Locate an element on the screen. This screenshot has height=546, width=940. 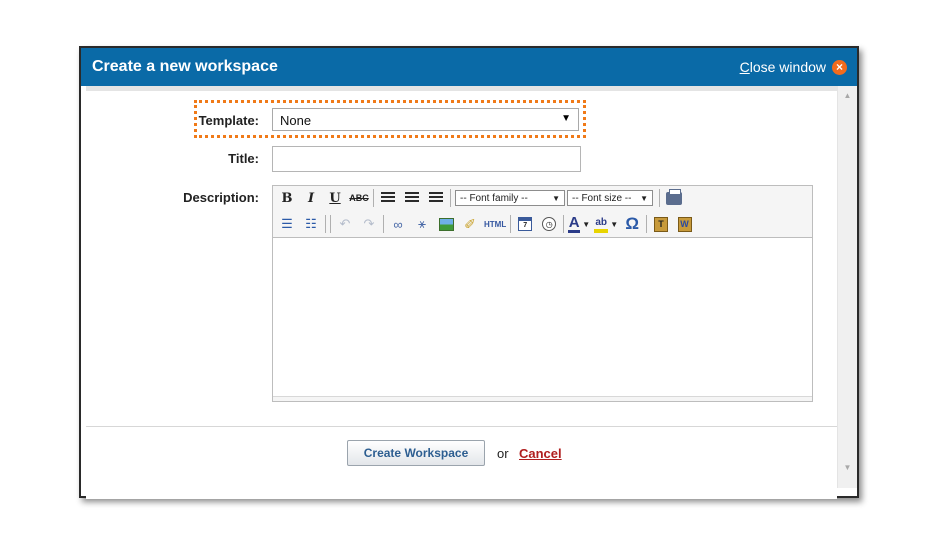
paste-word-button is located at coordinates (685, 224).